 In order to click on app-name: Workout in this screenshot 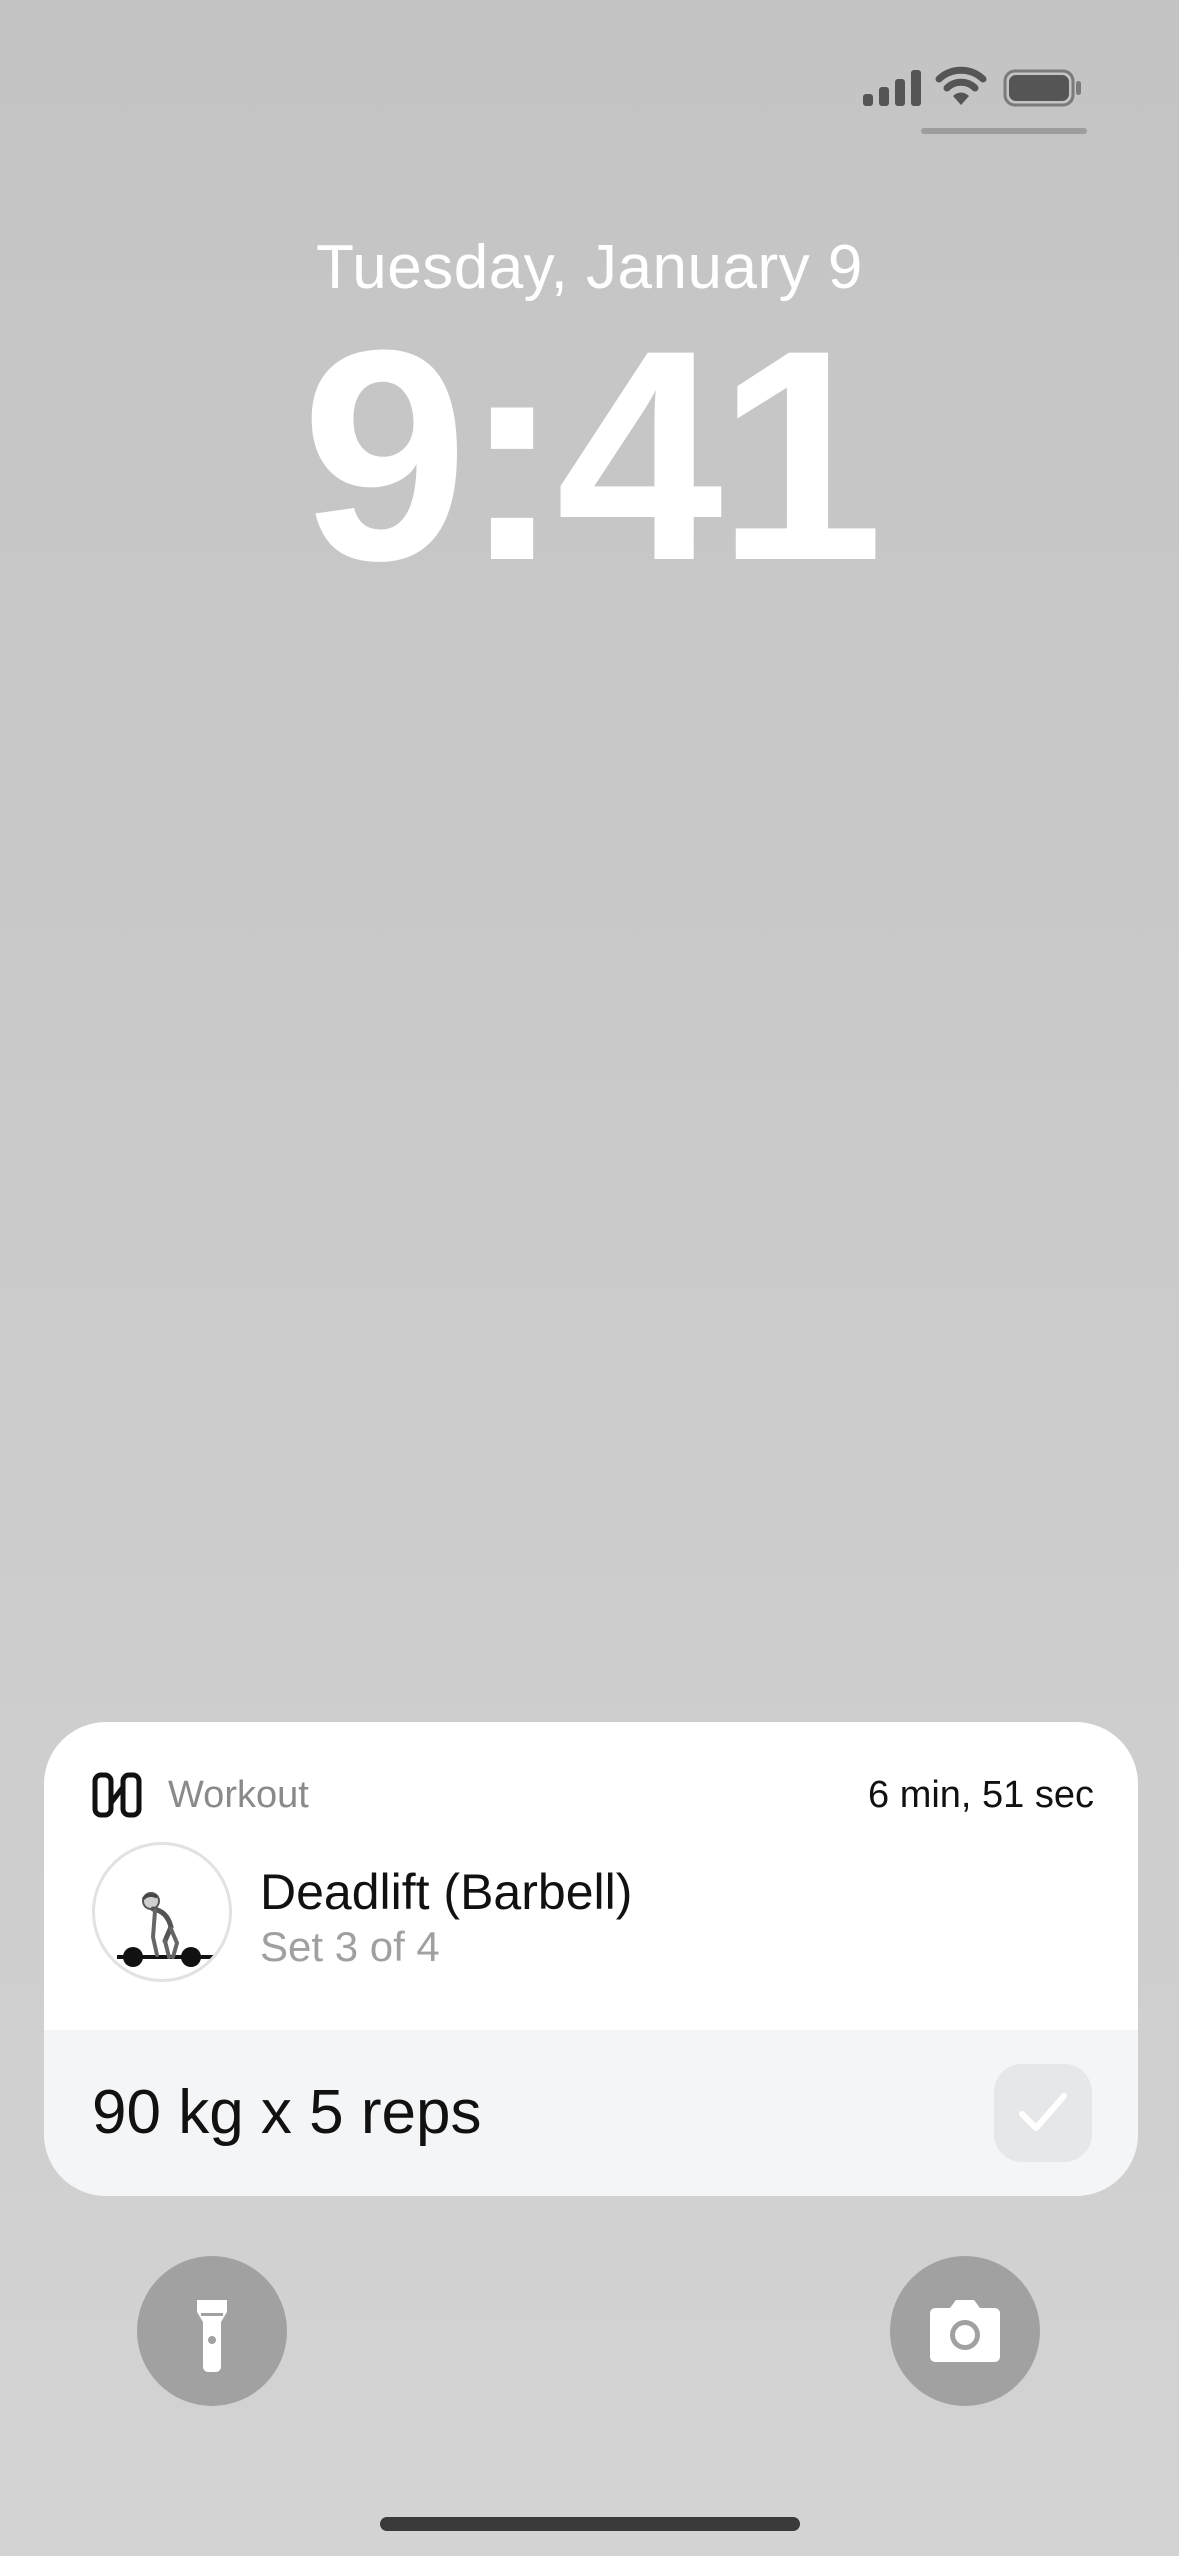, I will do `click(238, 1795)`.